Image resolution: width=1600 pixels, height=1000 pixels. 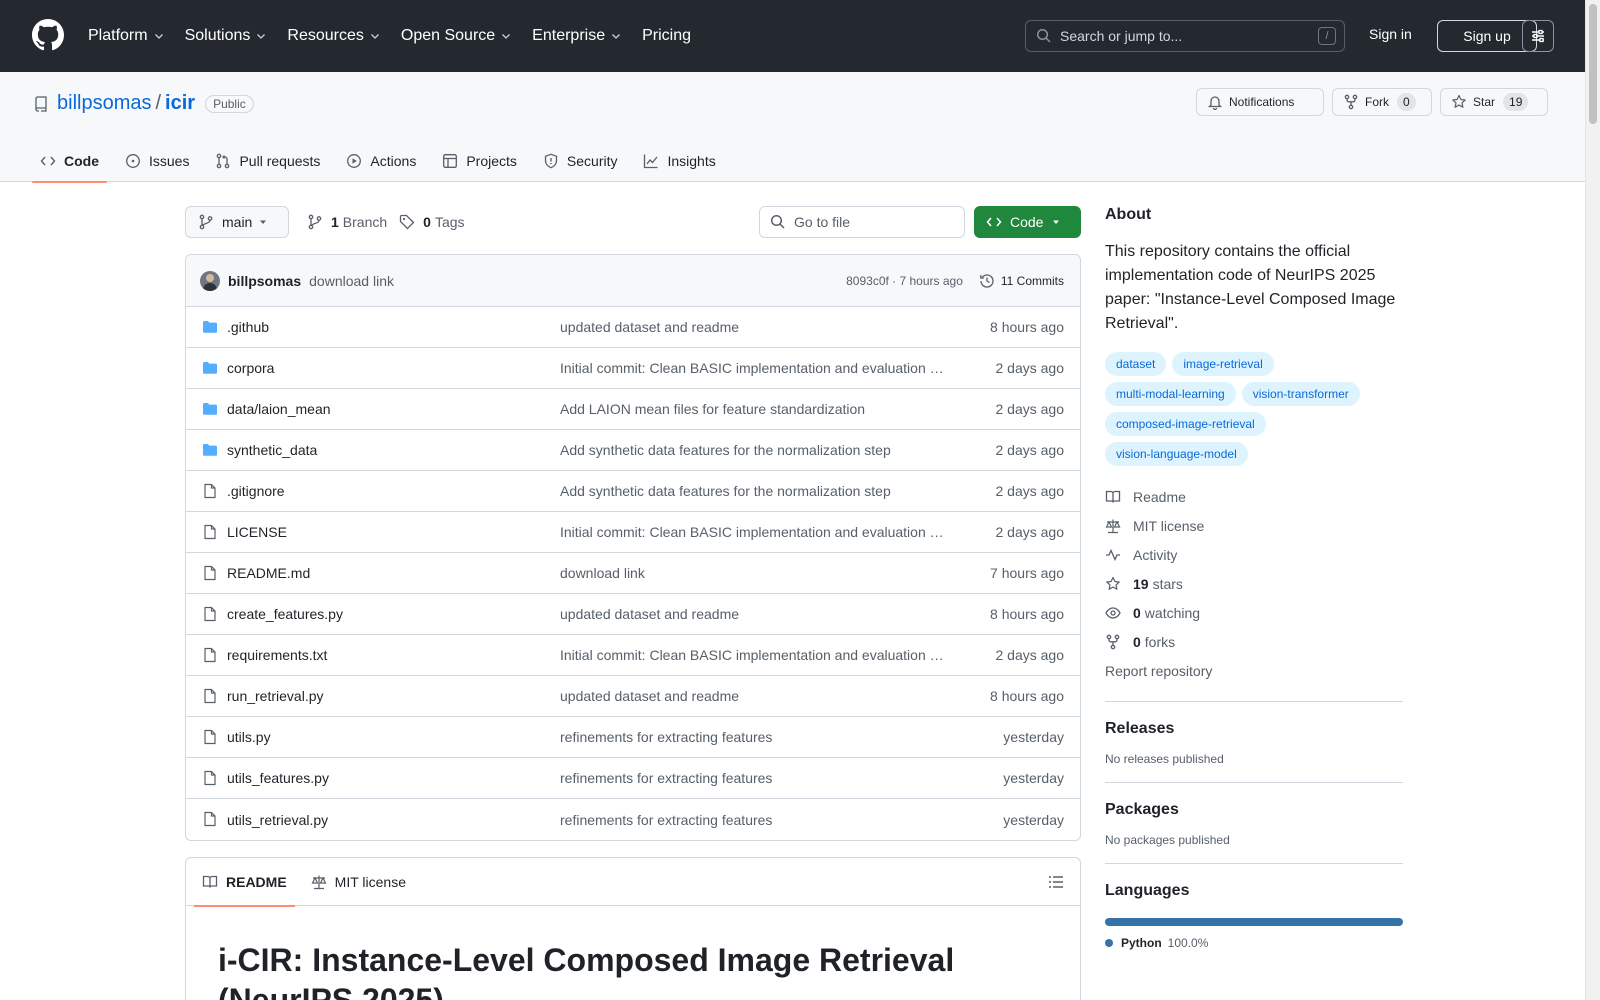 I want to click on github-logo-icon, so click(x=48, y=35).